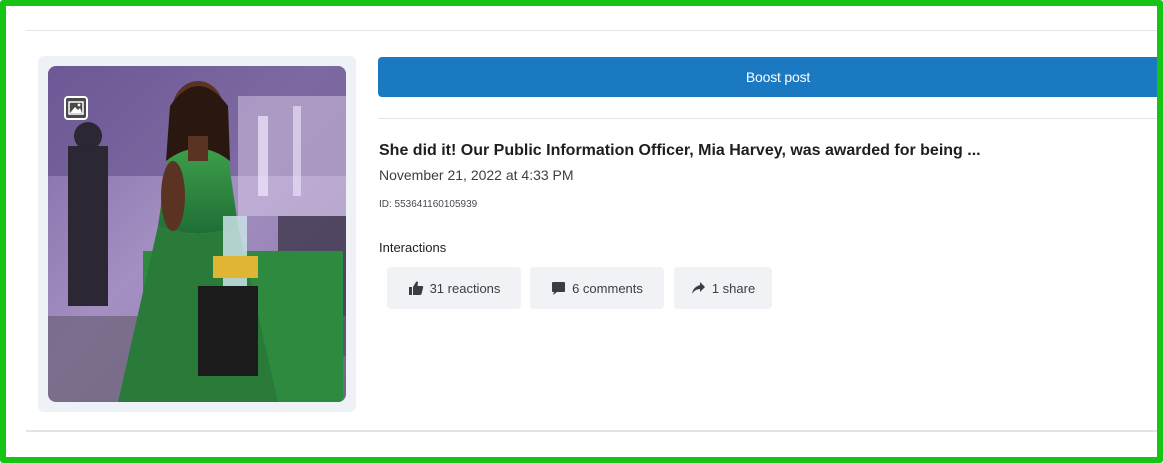 This screenshot has height=463, width=1163. I want to click on image-icon, so click(76, 108).